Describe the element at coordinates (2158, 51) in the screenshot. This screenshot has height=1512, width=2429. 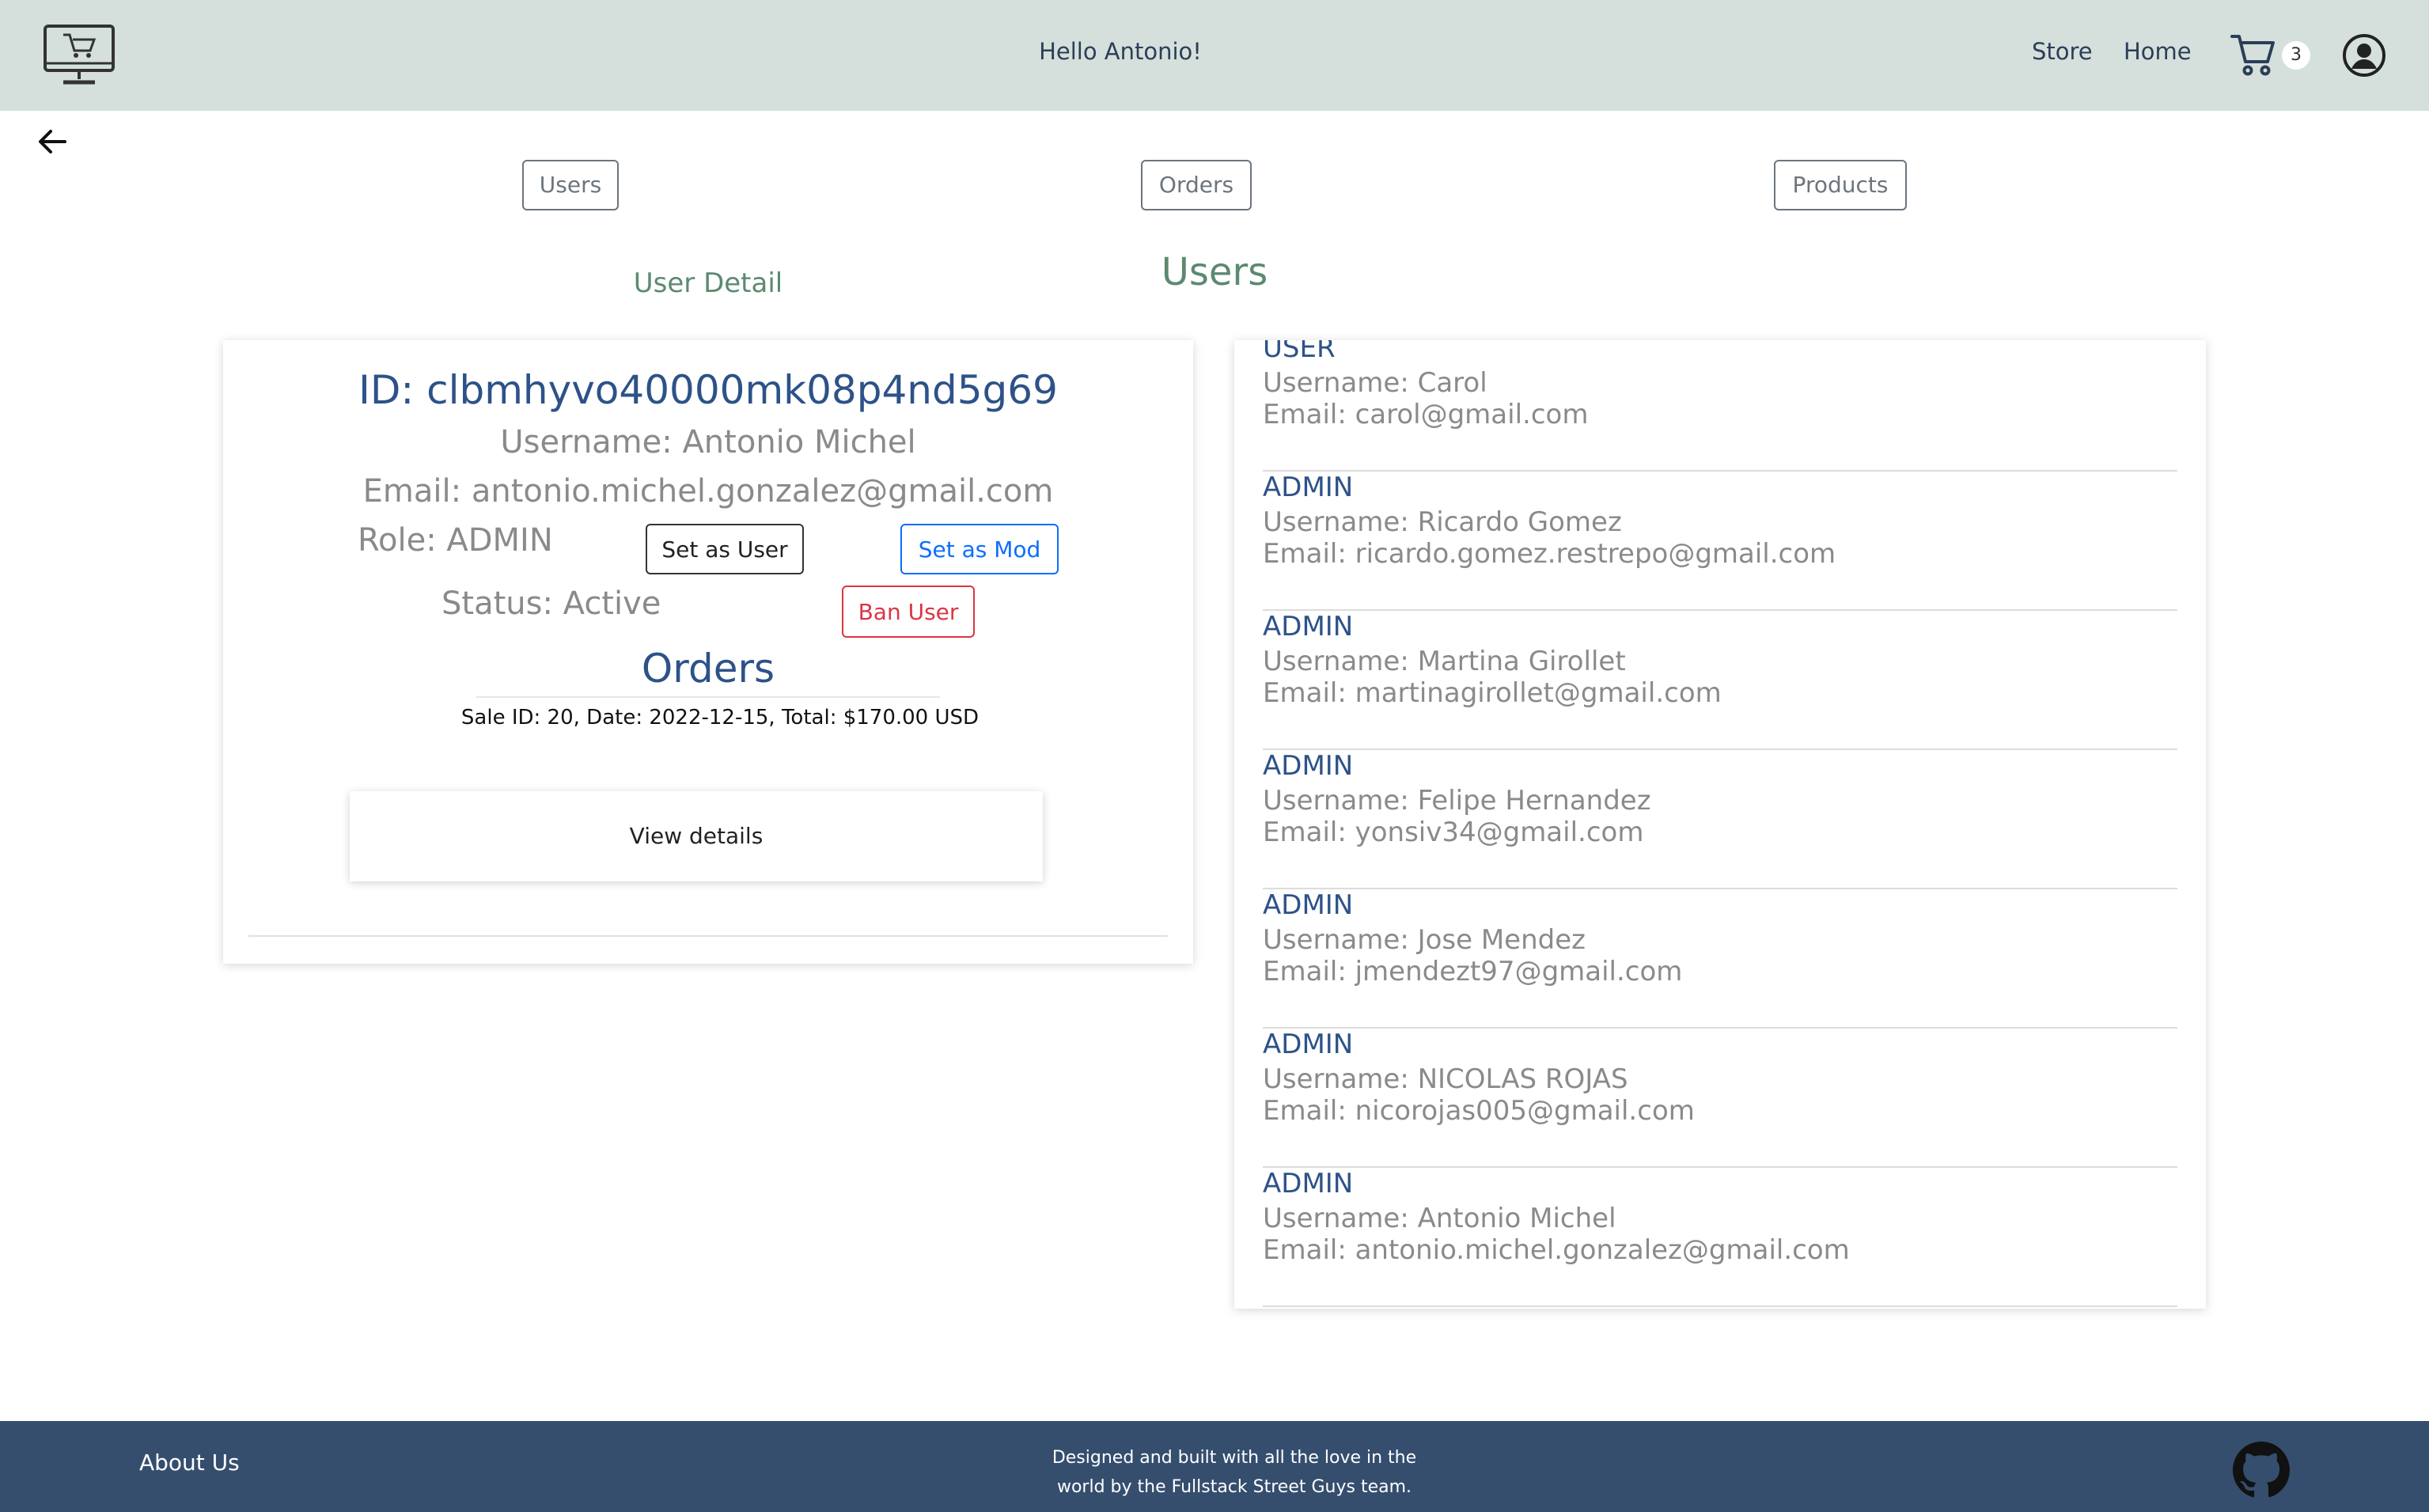
I see `nav-link-home: Home` at that location.